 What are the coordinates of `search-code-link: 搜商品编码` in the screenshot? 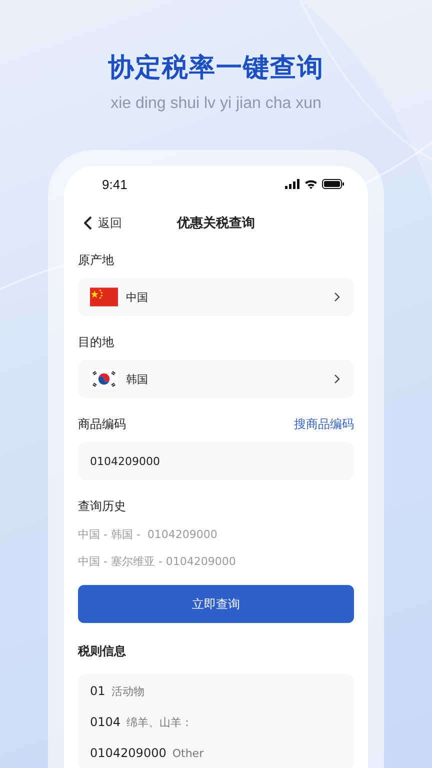 It's located at (324, 424).